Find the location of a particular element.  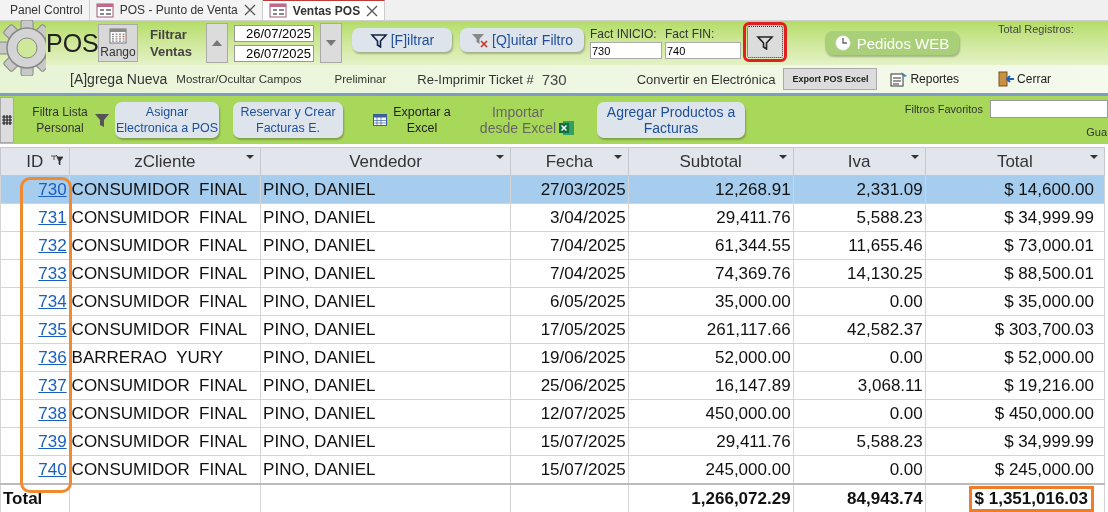

range-button: Rango is located at coordinates (118, 43).